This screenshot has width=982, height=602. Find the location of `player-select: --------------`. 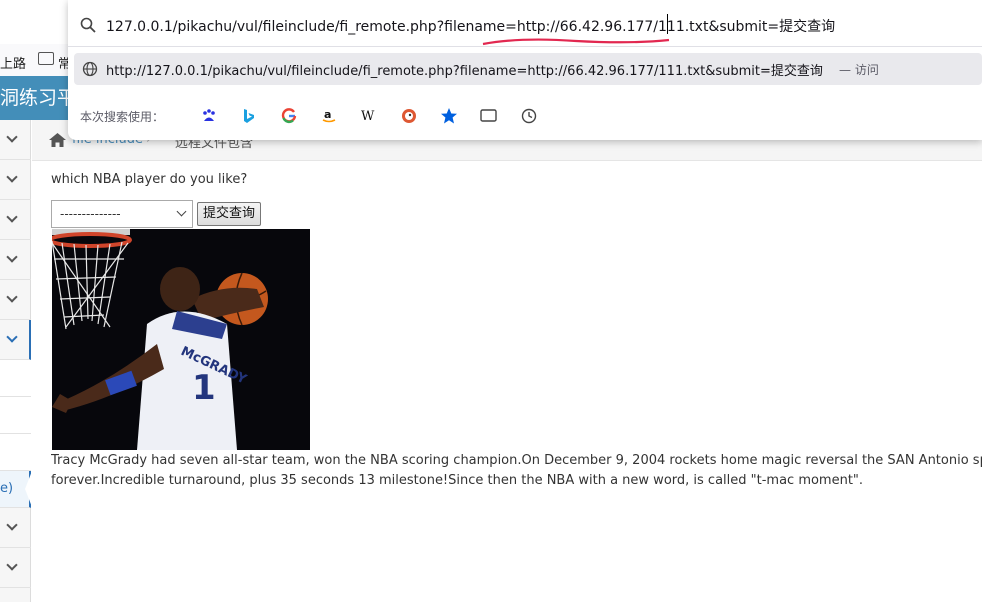

player-select: -------------- is located at coordinates (122, 214).